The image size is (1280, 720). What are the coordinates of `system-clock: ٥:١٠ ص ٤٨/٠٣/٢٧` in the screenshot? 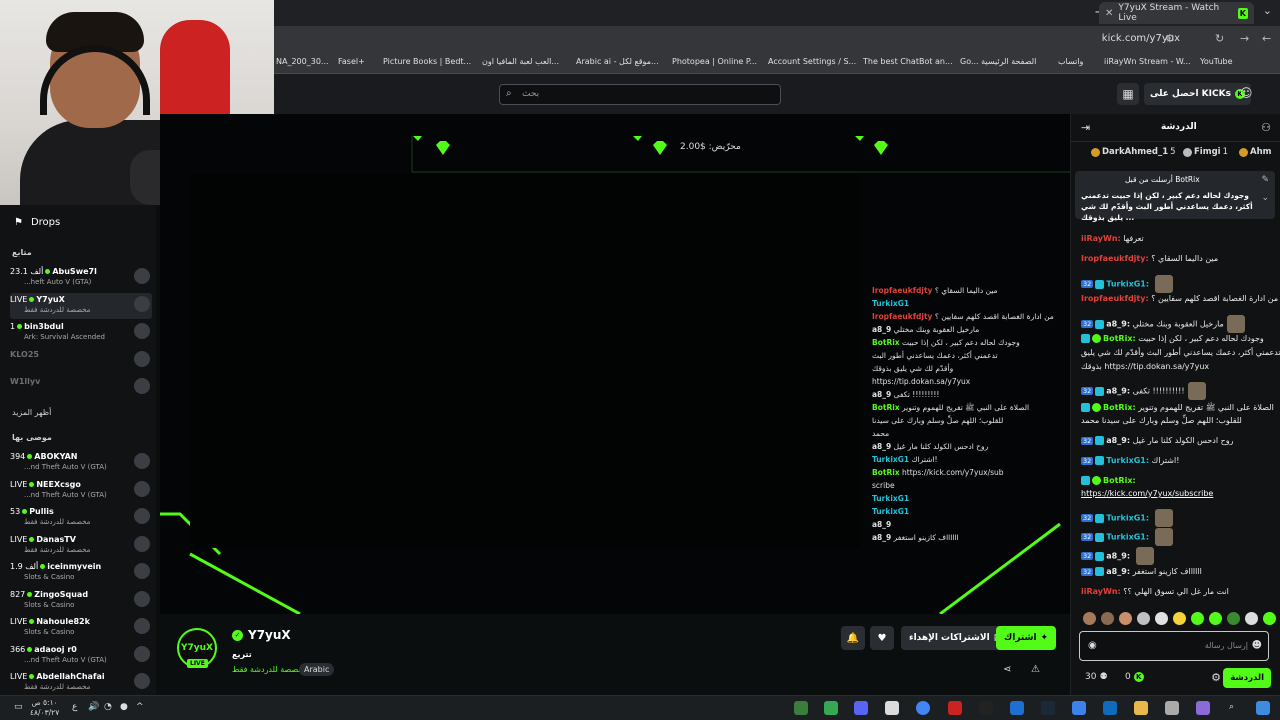 It's located at (44, 708).